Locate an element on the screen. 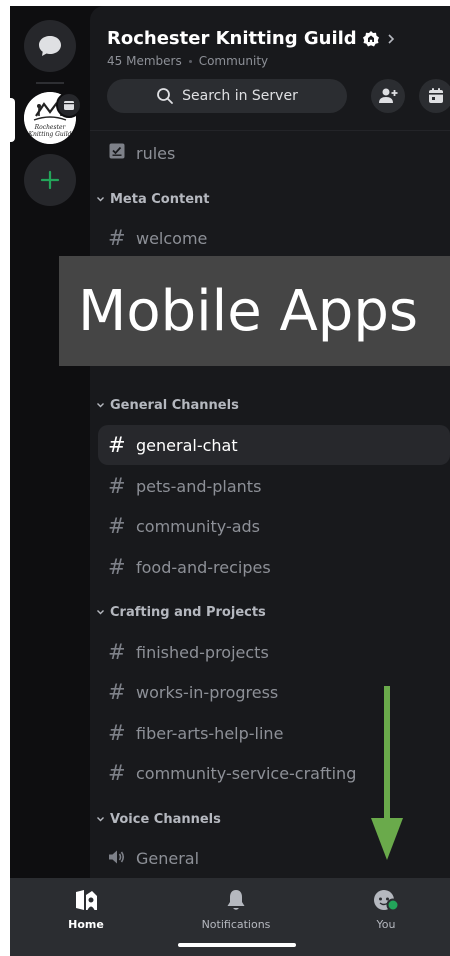 This screenshot has width=450, height=956. invite-members-button is located at coordinates (388, 96).